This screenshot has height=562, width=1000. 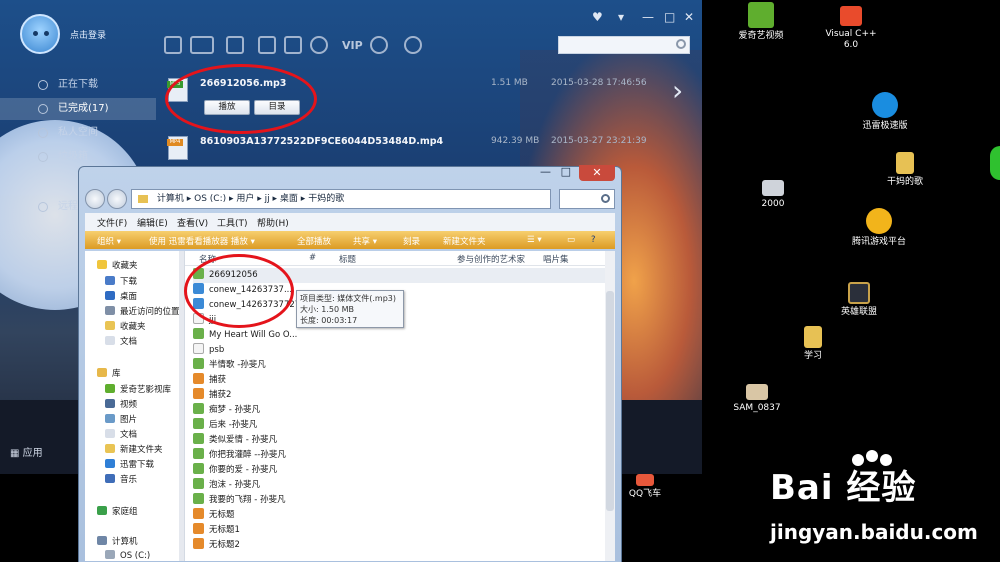 I want to click on breadcrumb-item: OS (C:), so click(x=210, y=199).